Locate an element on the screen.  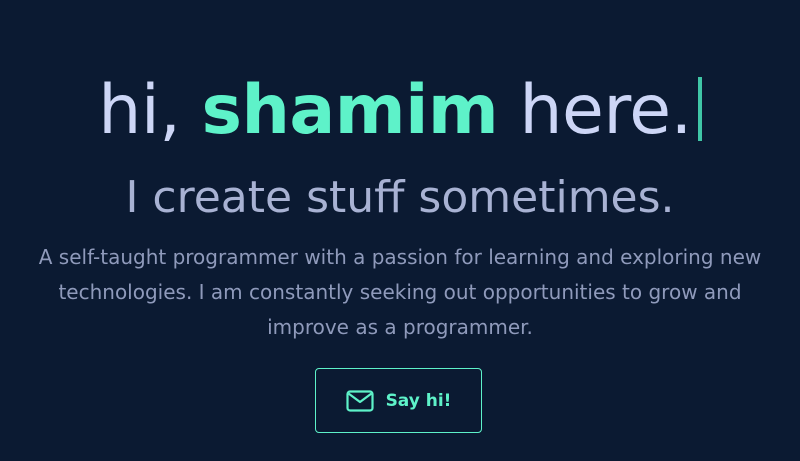
mail-icon is located at coordinates (359, 400).